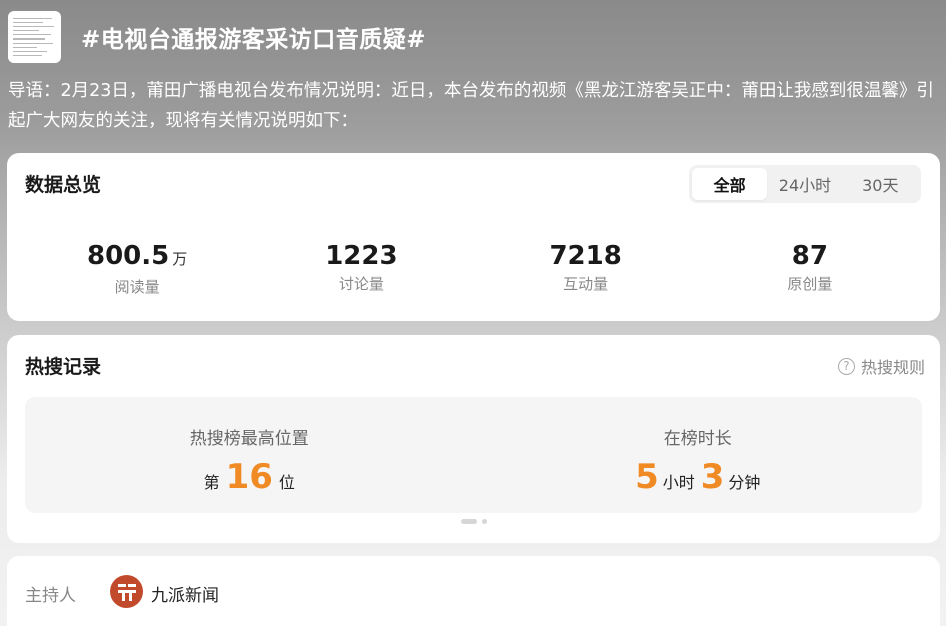 This screenshot has height=626, width=946. Describe the element at coordinates (180, 259) in the screenshot. I see `stat-reads-unit: 万` at that location.